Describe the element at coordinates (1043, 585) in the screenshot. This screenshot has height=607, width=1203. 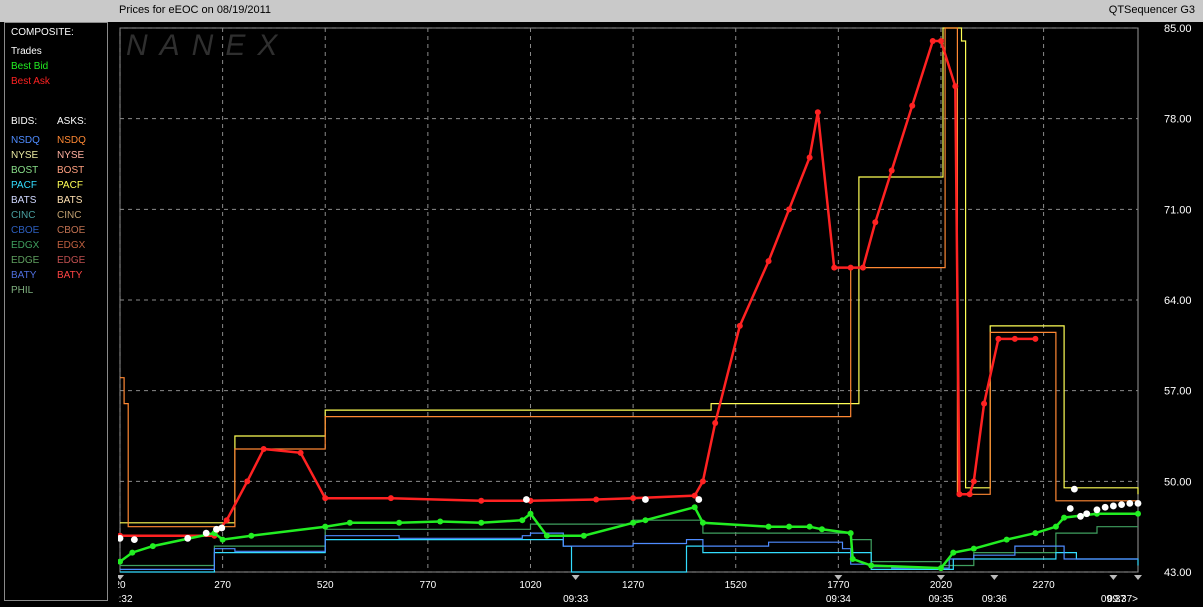
I see `x-tick-label: 2270` at that location.